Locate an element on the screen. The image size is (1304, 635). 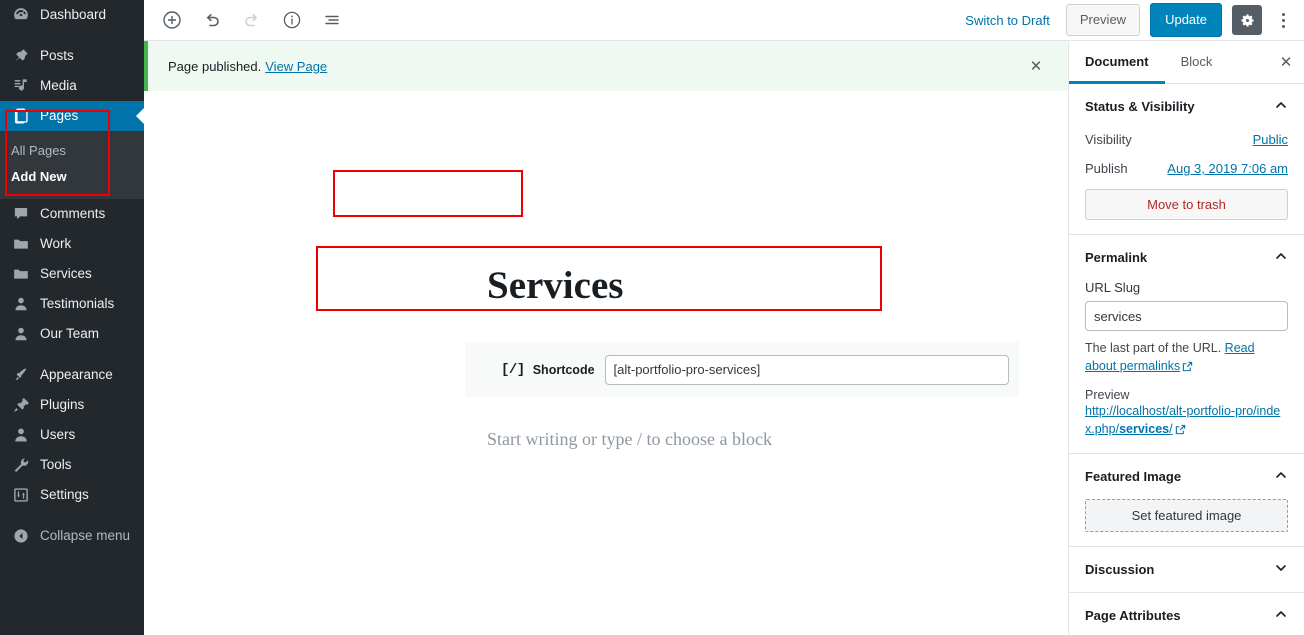
url-slug-input is located at coordinates (1186, 316).